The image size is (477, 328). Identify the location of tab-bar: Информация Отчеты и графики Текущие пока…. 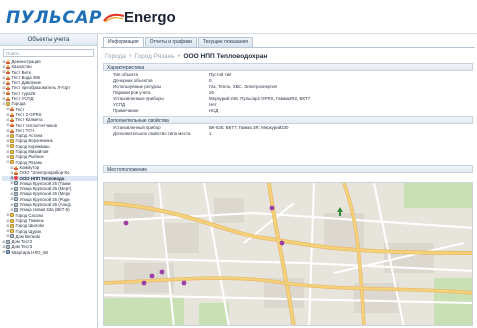
(178, 42).